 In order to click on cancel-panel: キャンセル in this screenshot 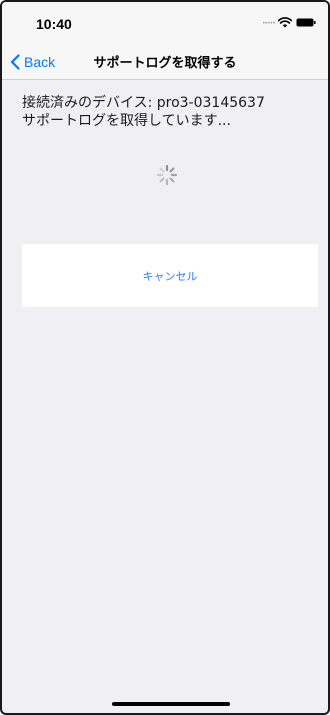, I will do `click(170, 275)`.